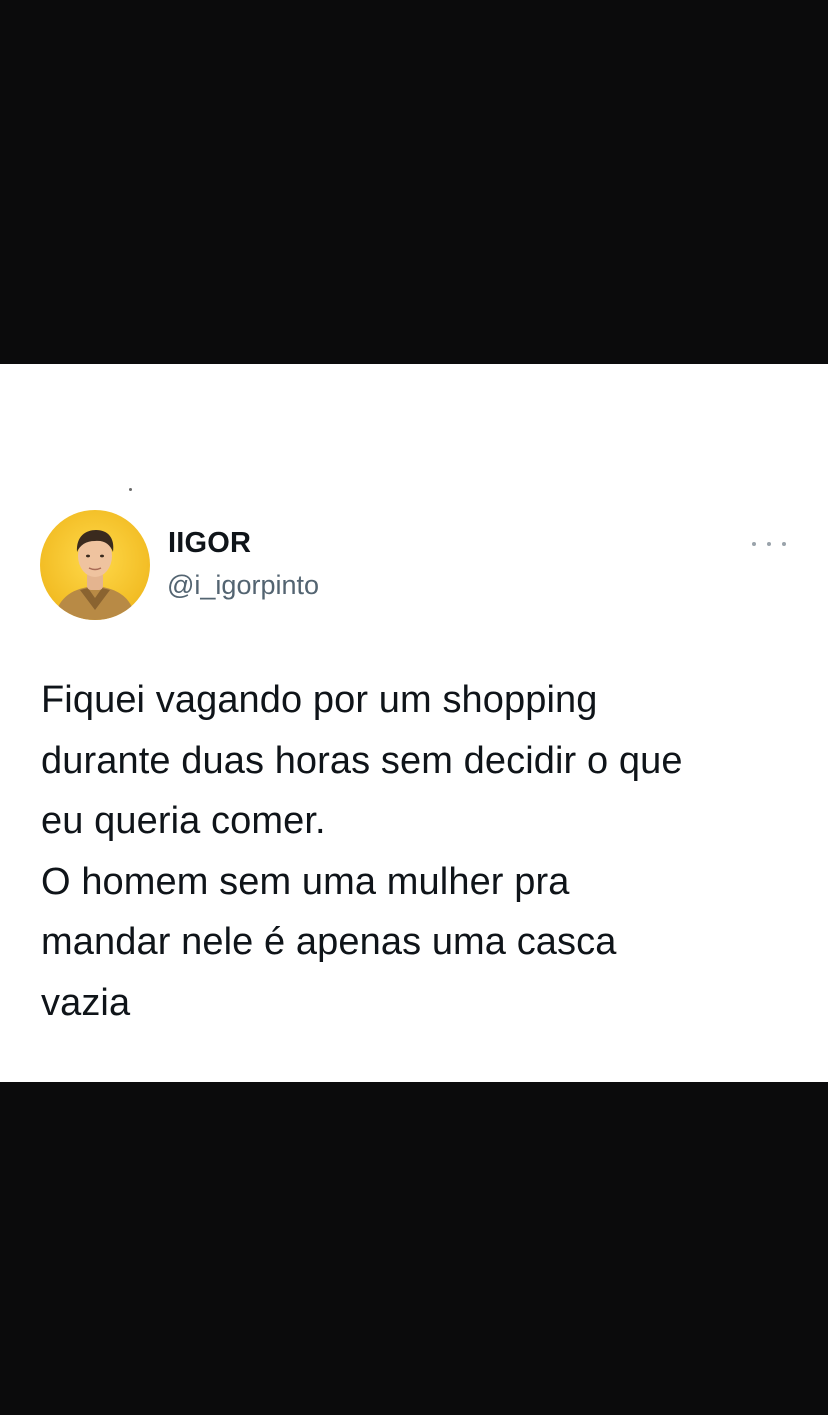 The image size is (828, 1415). I want to click on more-horizontal-icon, so click(769, 544).